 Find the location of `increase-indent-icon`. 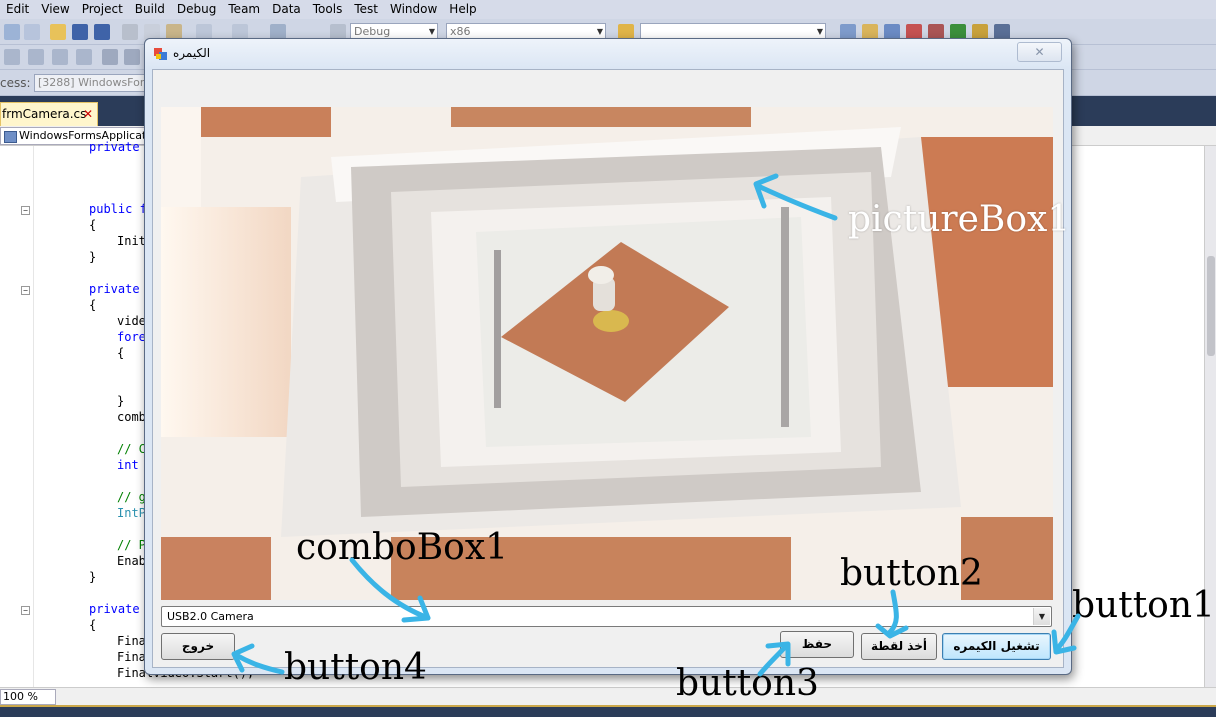

increase-indent-icon is located at coordinates (132, 57).